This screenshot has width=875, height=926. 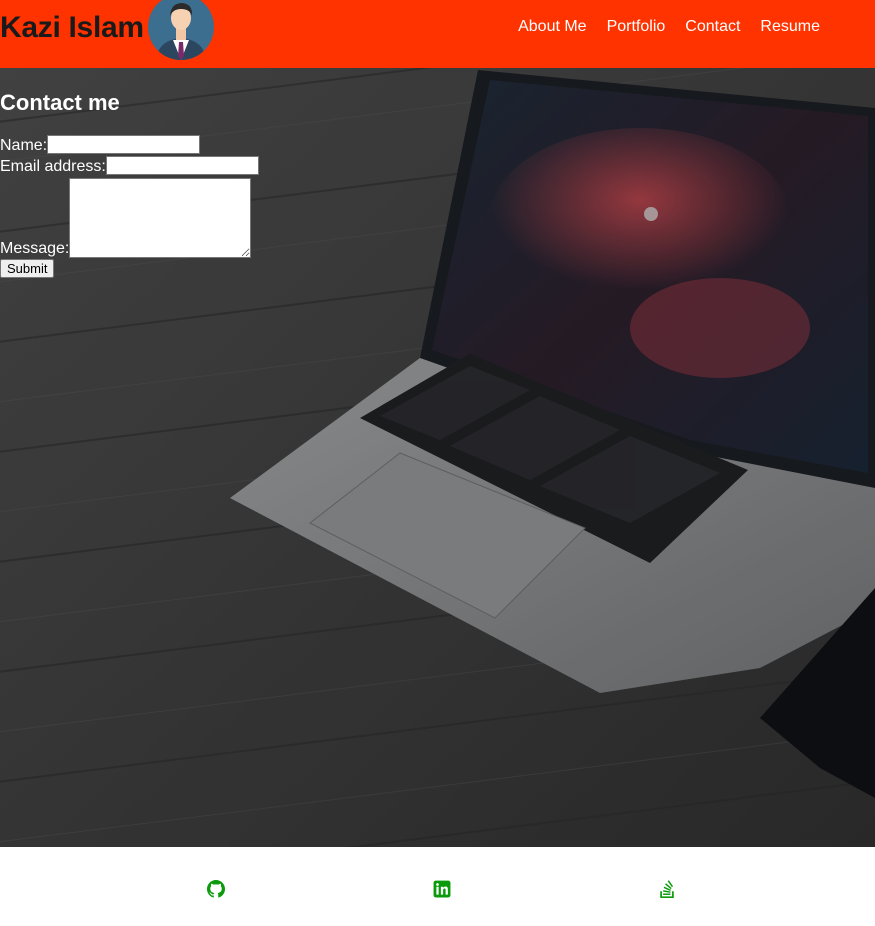 I want to click on linkedin-link, so click(x=442, y=889).